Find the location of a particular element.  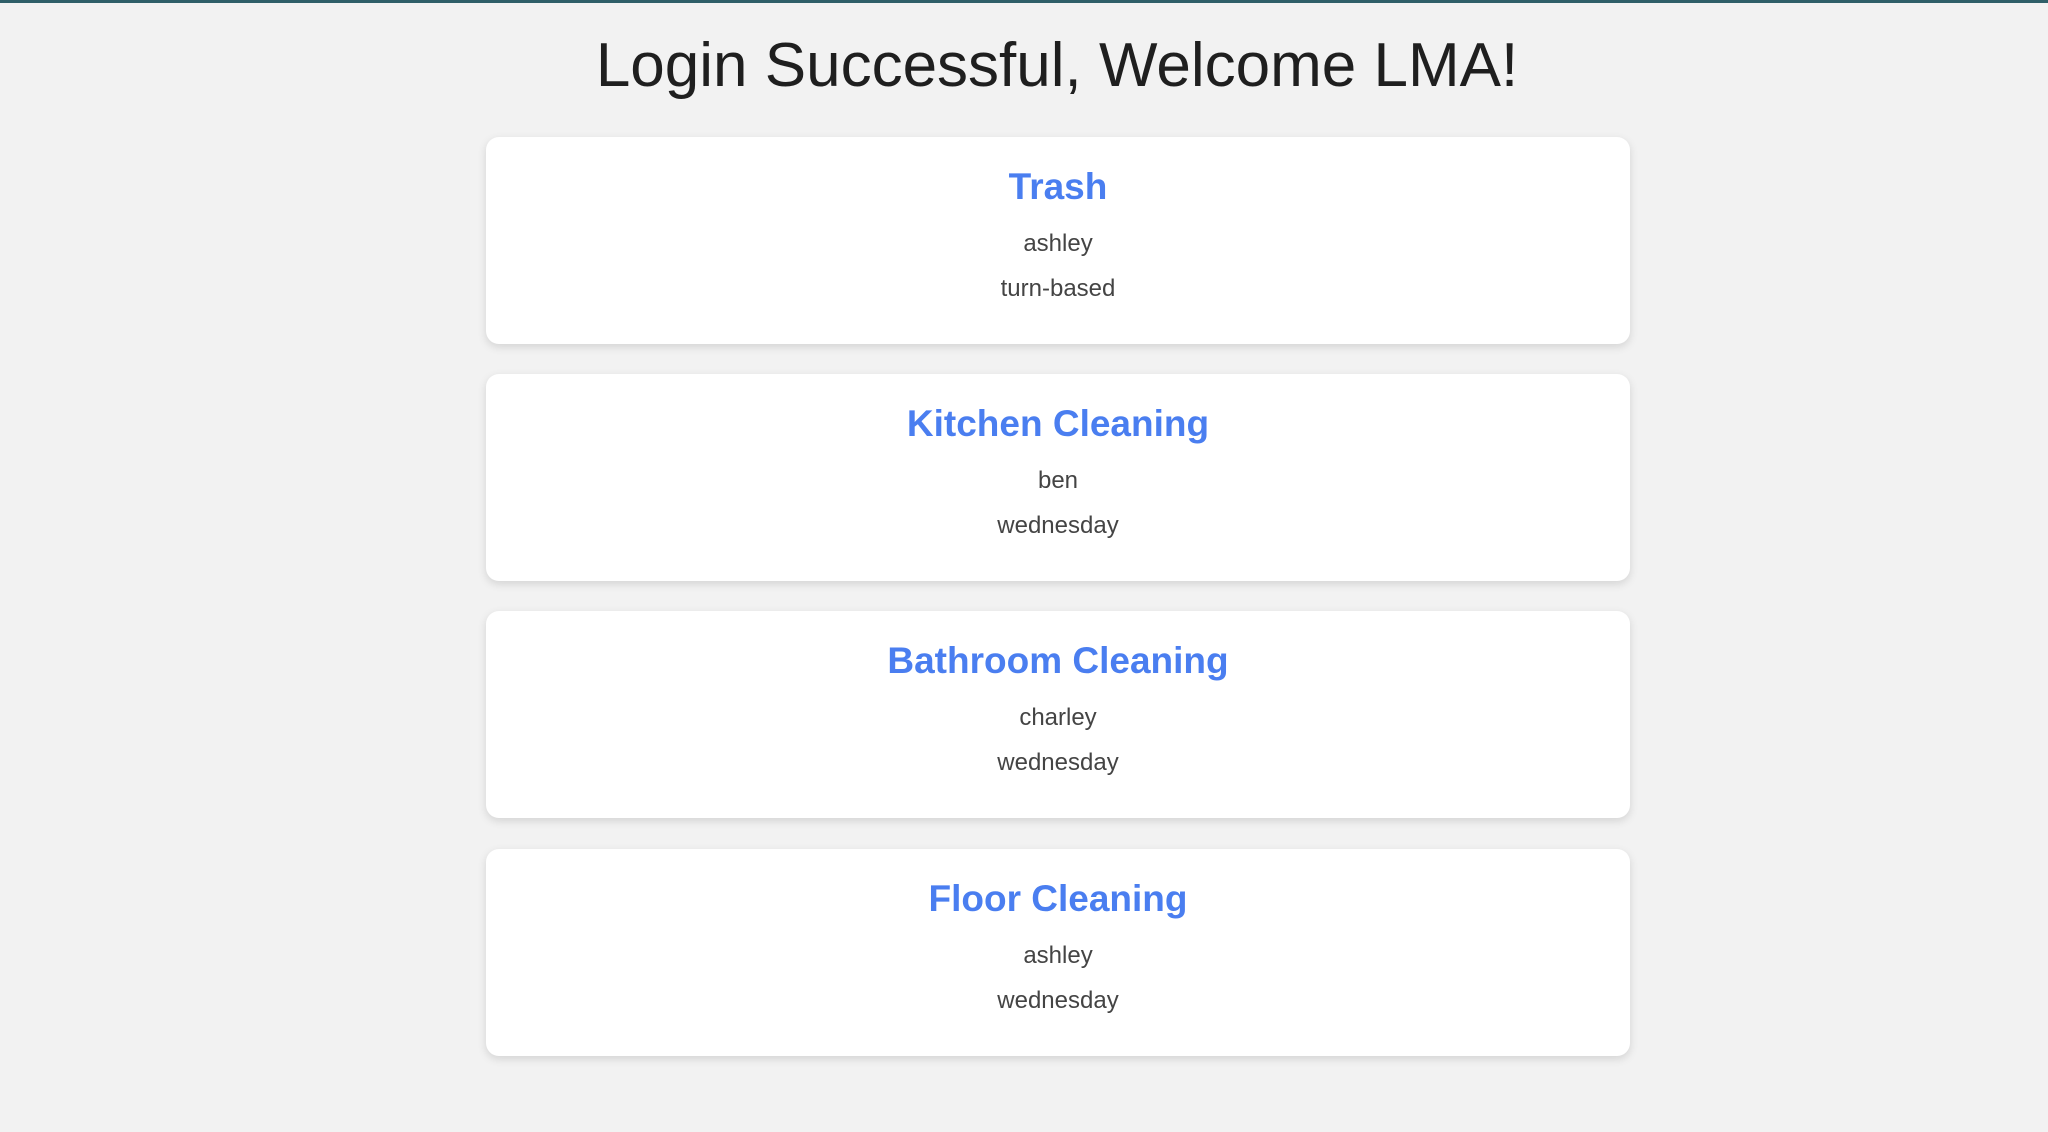

chore-schedule: turn-based is located at coordinates (1058, 288).